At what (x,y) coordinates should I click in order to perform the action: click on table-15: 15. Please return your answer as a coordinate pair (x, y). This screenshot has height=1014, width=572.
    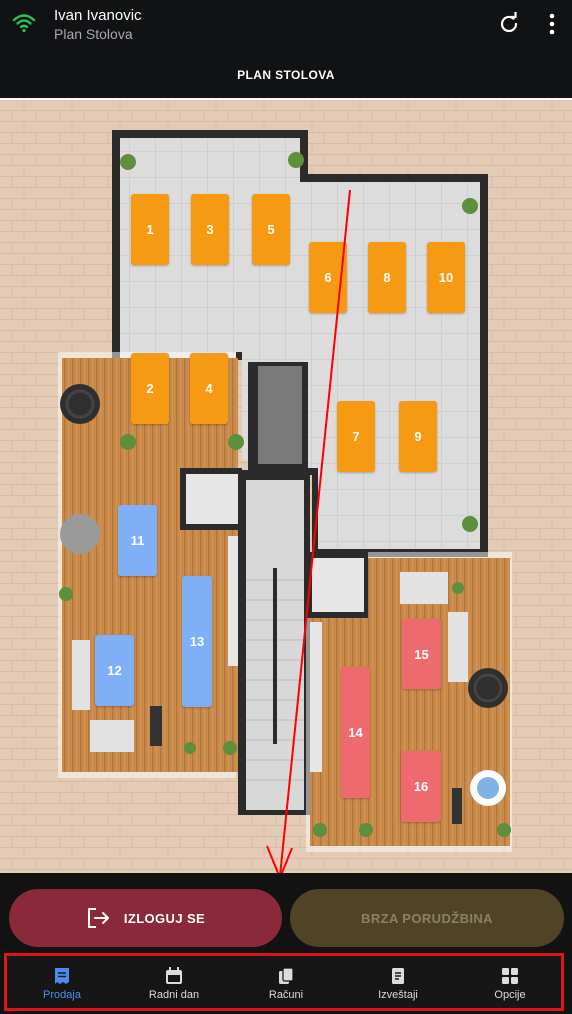
    Looking at the image, I should click on (421, 654).